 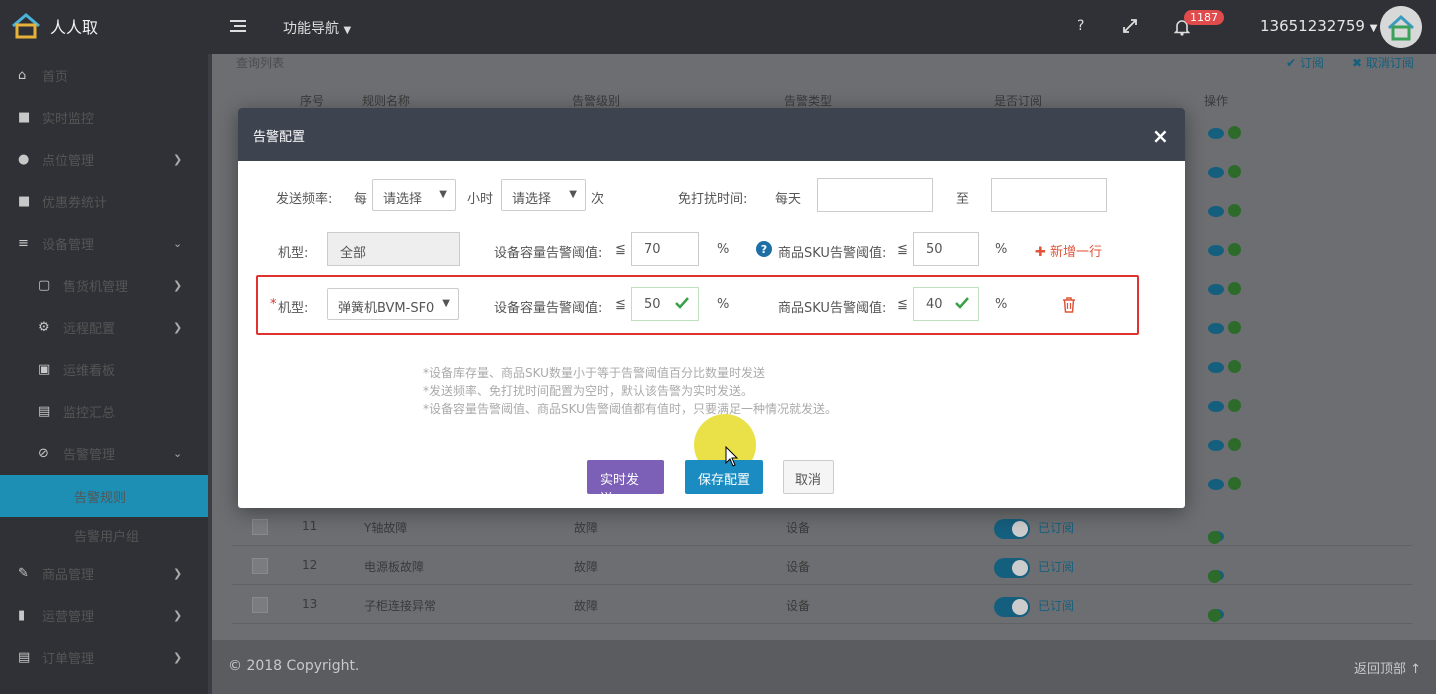 What do you see at coordinates (946, 304) in the screenshot?
I see `sku-threshold-input: 40` at bounding box center [946, 304].